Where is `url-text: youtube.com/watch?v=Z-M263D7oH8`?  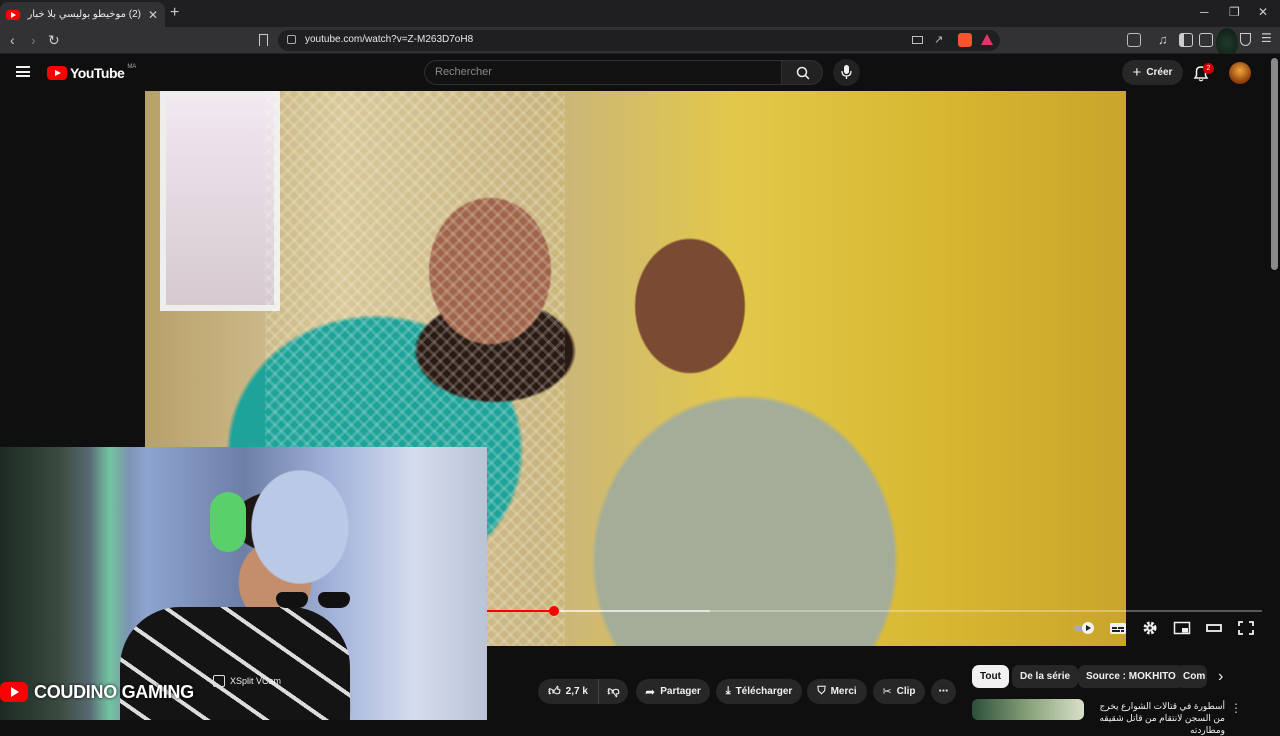 url-text: youtube.com/watch?v=Z-M263D7oH8 is located at coordinates (389, 39).